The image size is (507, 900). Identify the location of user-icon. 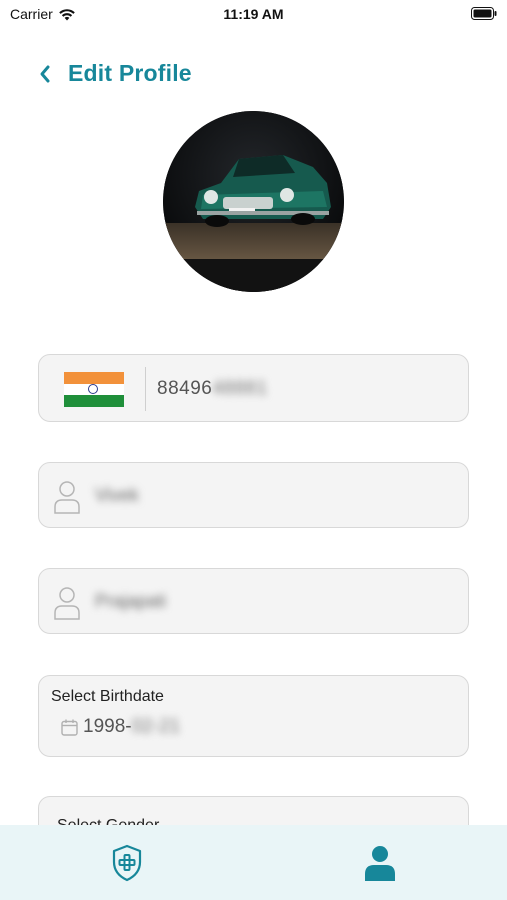
(379, 863).